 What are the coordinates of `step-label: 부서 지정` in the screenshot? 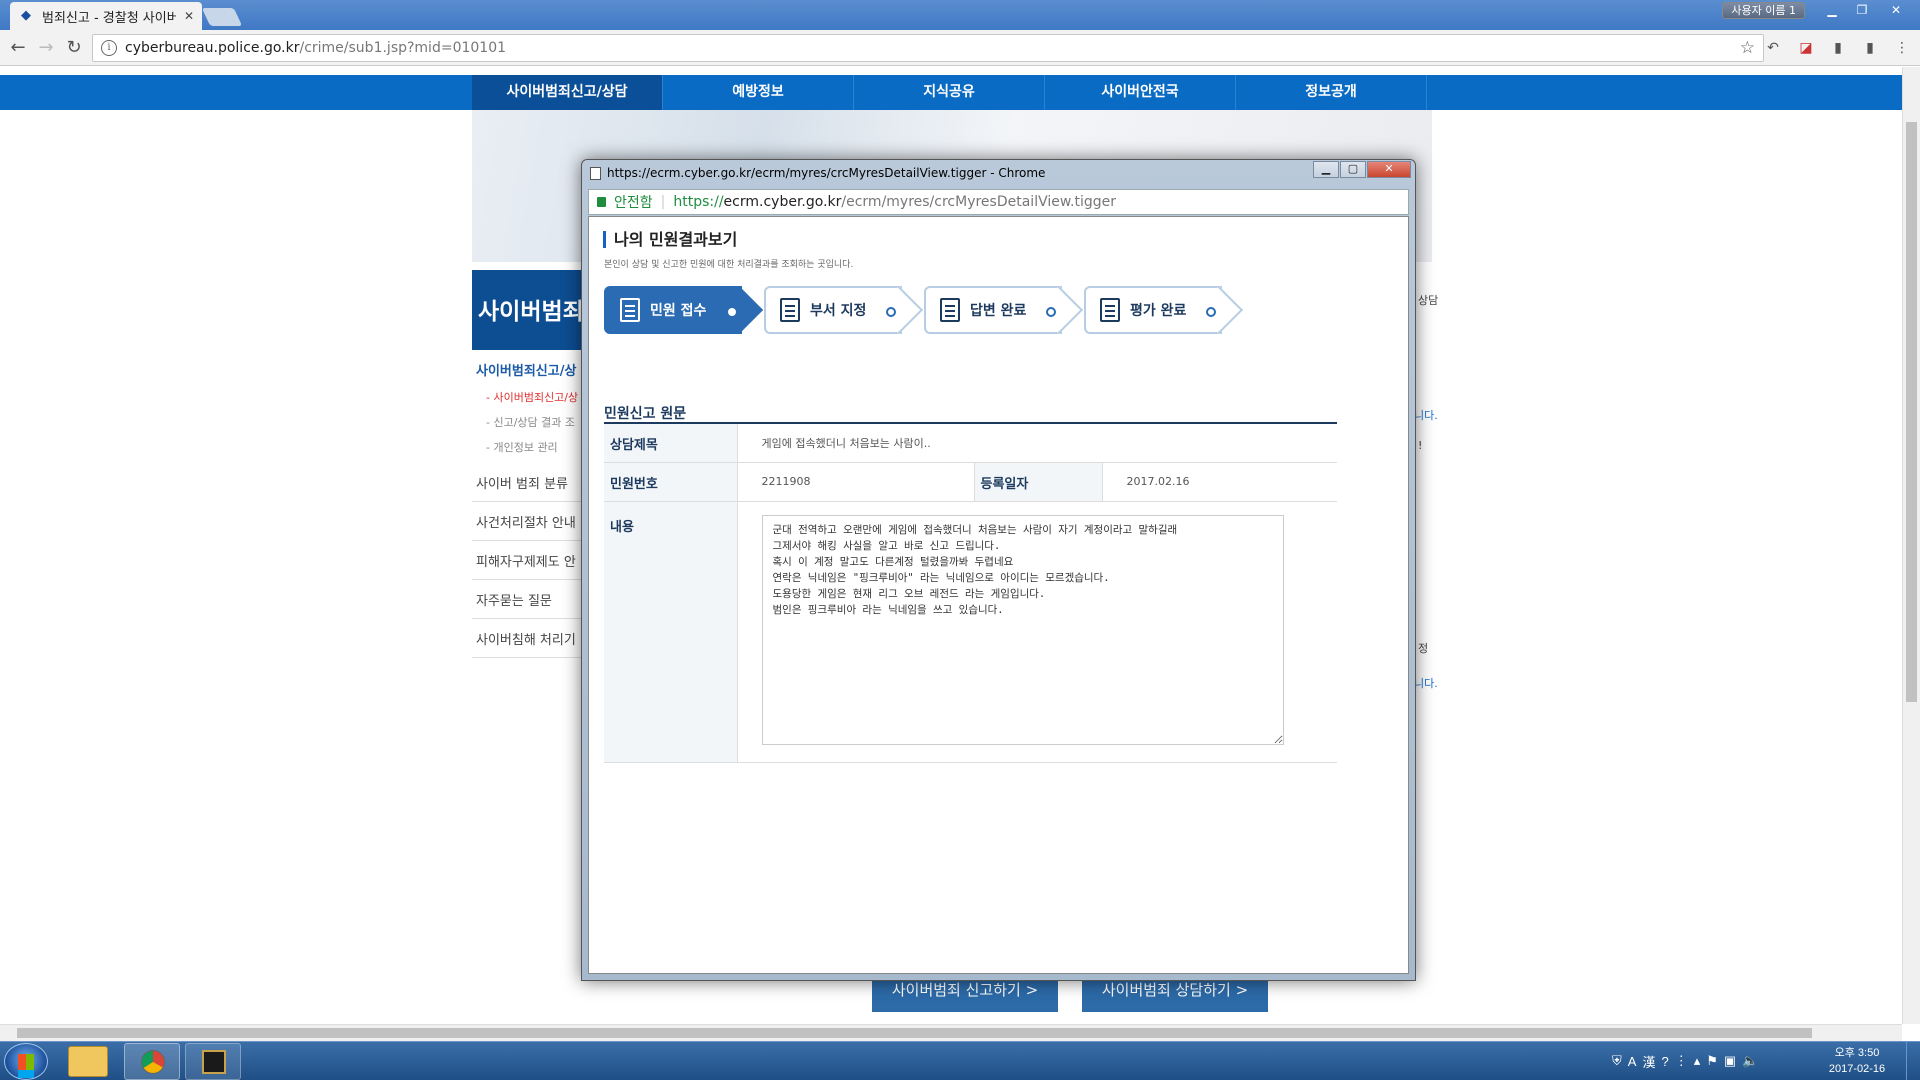 It's located at (838, 311).